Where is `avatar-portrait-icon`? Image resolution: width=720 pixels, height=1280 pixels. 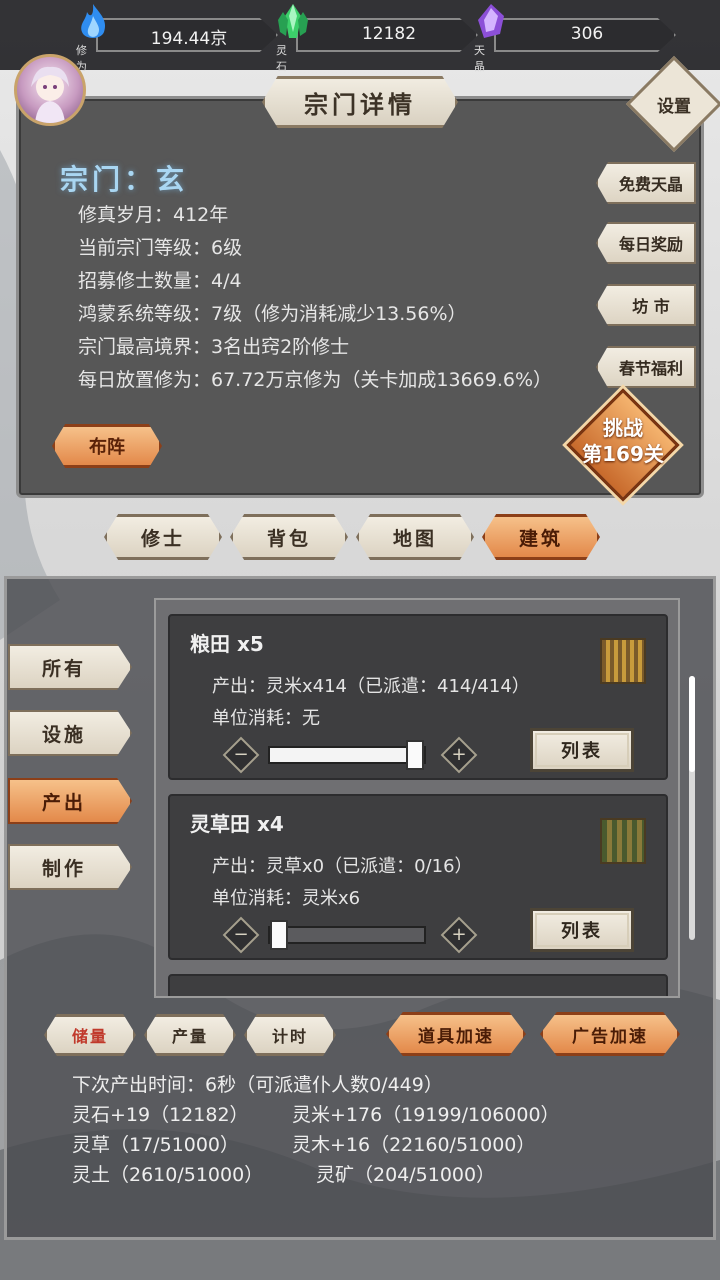
avatar-portrait-icon is located at coordinates (50, 94).